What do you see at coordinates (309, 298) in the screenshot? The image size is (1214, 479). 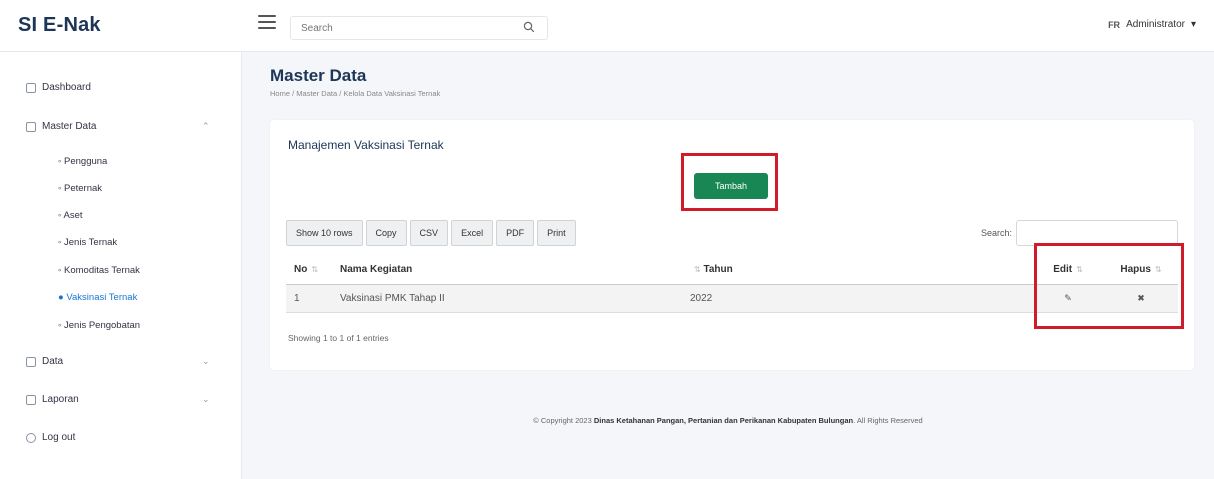 I see `cell-no: 1` at bounding box center [309, 298].